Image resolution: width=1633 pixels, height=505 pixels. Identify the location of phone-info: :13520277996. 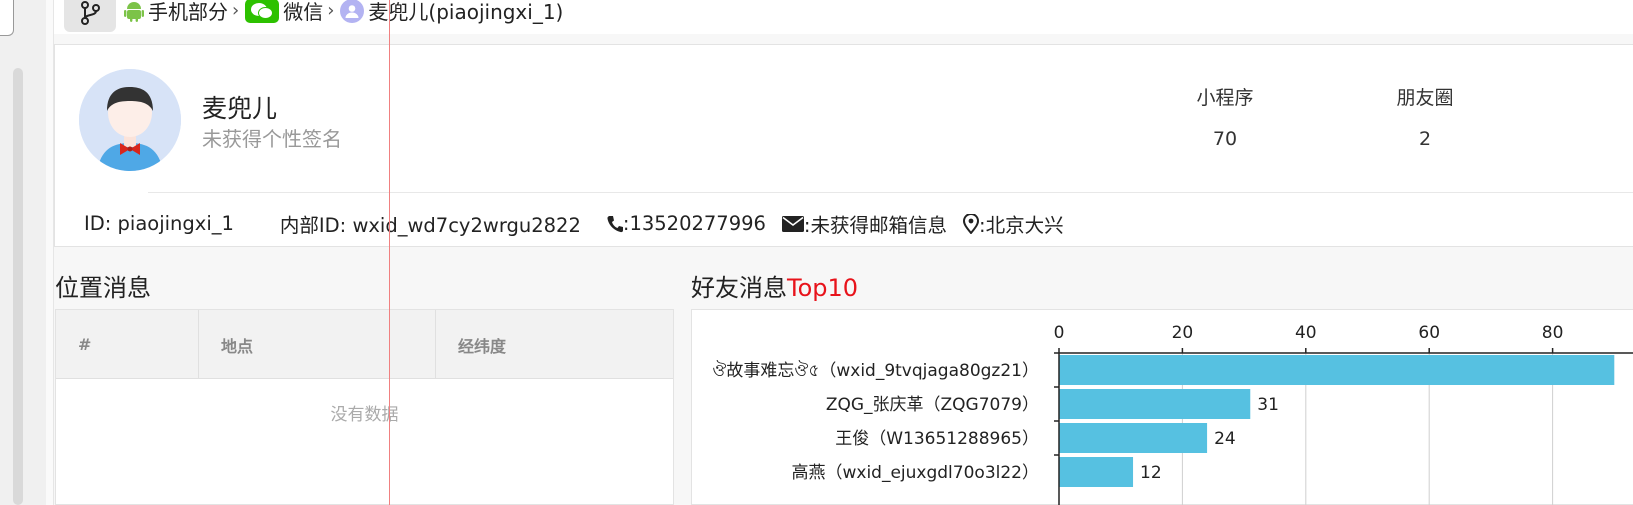
(686, 223).